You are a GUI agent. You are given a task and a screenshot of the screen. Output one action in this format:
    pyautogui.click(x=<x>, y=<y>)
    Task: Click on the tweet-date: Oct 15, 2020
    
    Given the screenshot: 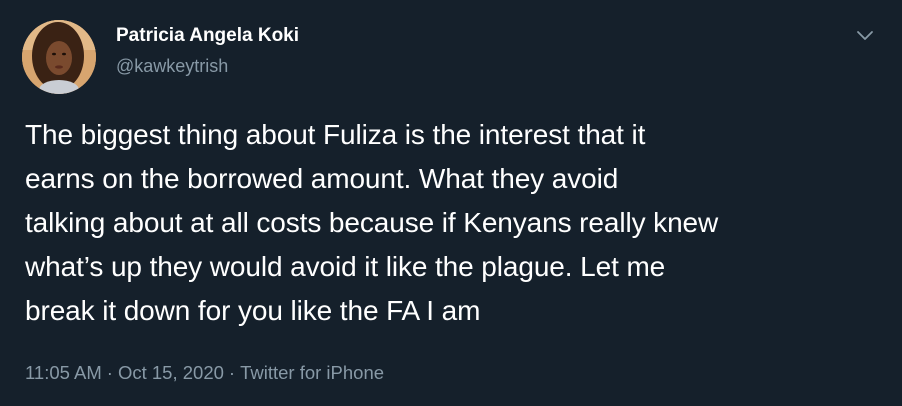 What is the action you would take?
    pyautogui.click(x=171, y=372)
    